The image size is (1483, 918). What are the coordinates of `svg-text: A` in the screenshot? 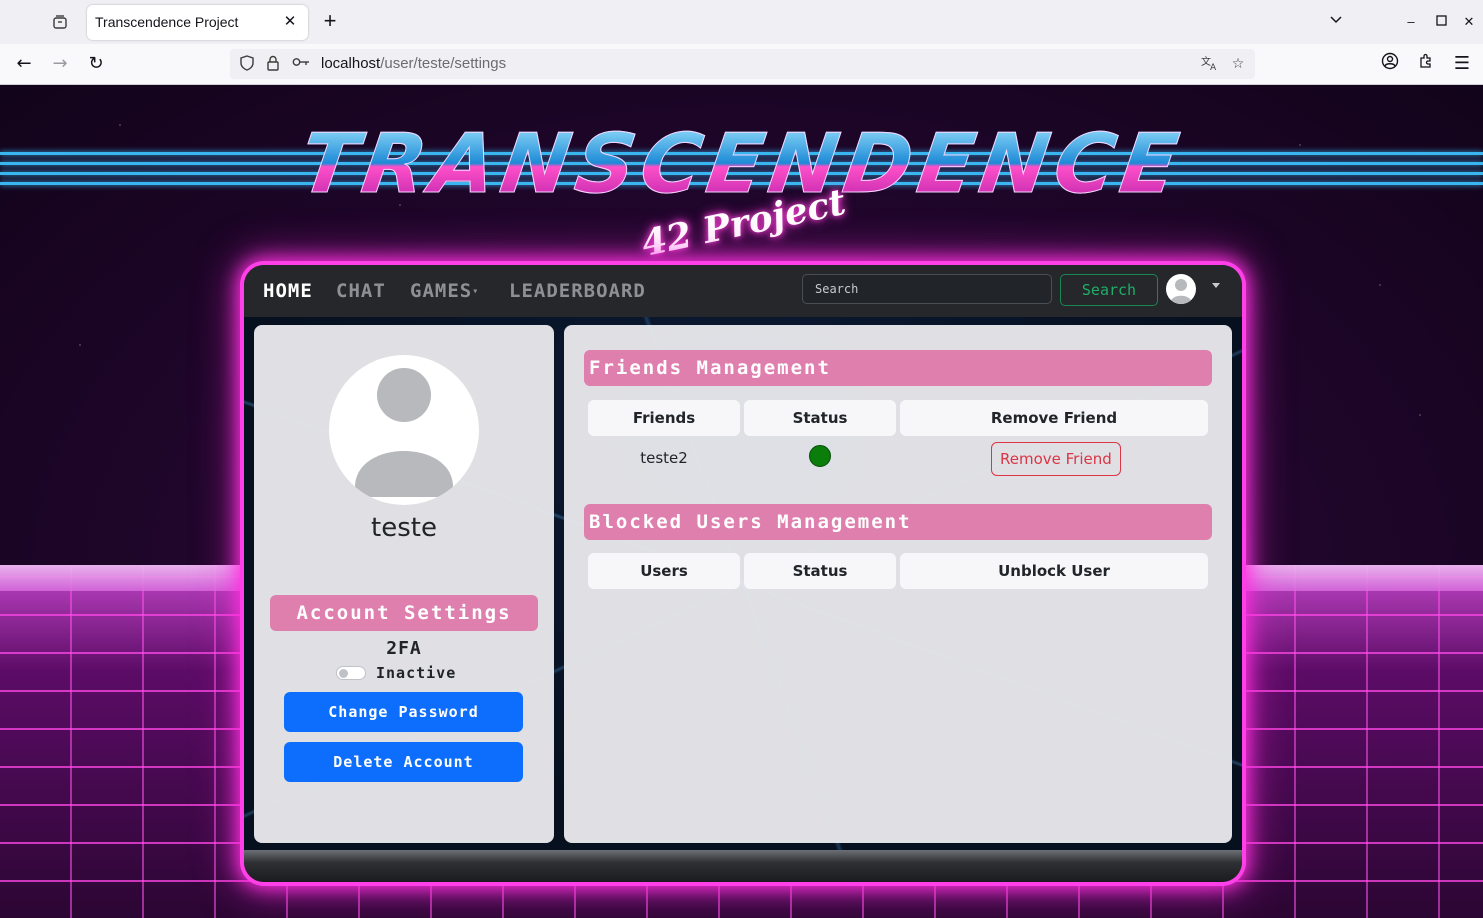 It's located at (1213, 67).